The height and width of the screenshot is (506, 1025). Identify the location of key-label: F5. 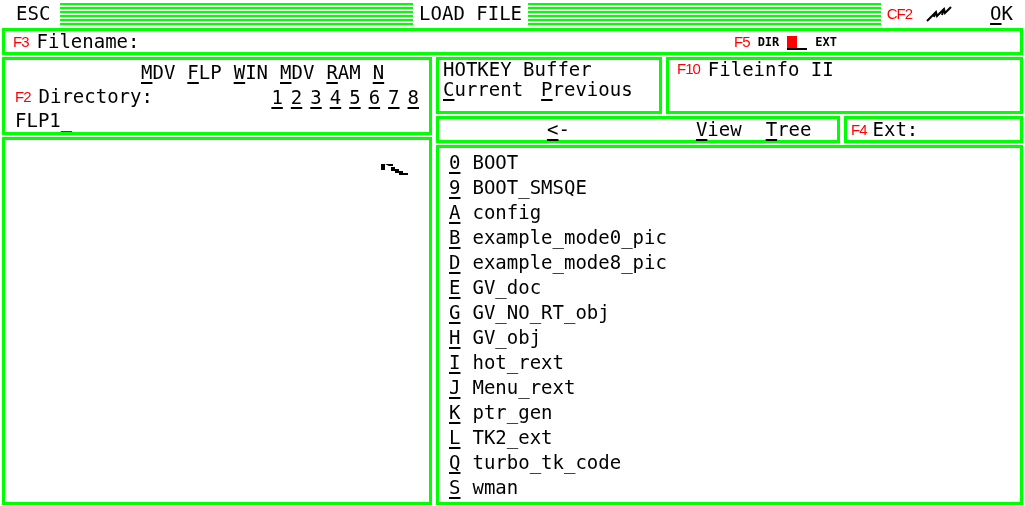
(742, 41).